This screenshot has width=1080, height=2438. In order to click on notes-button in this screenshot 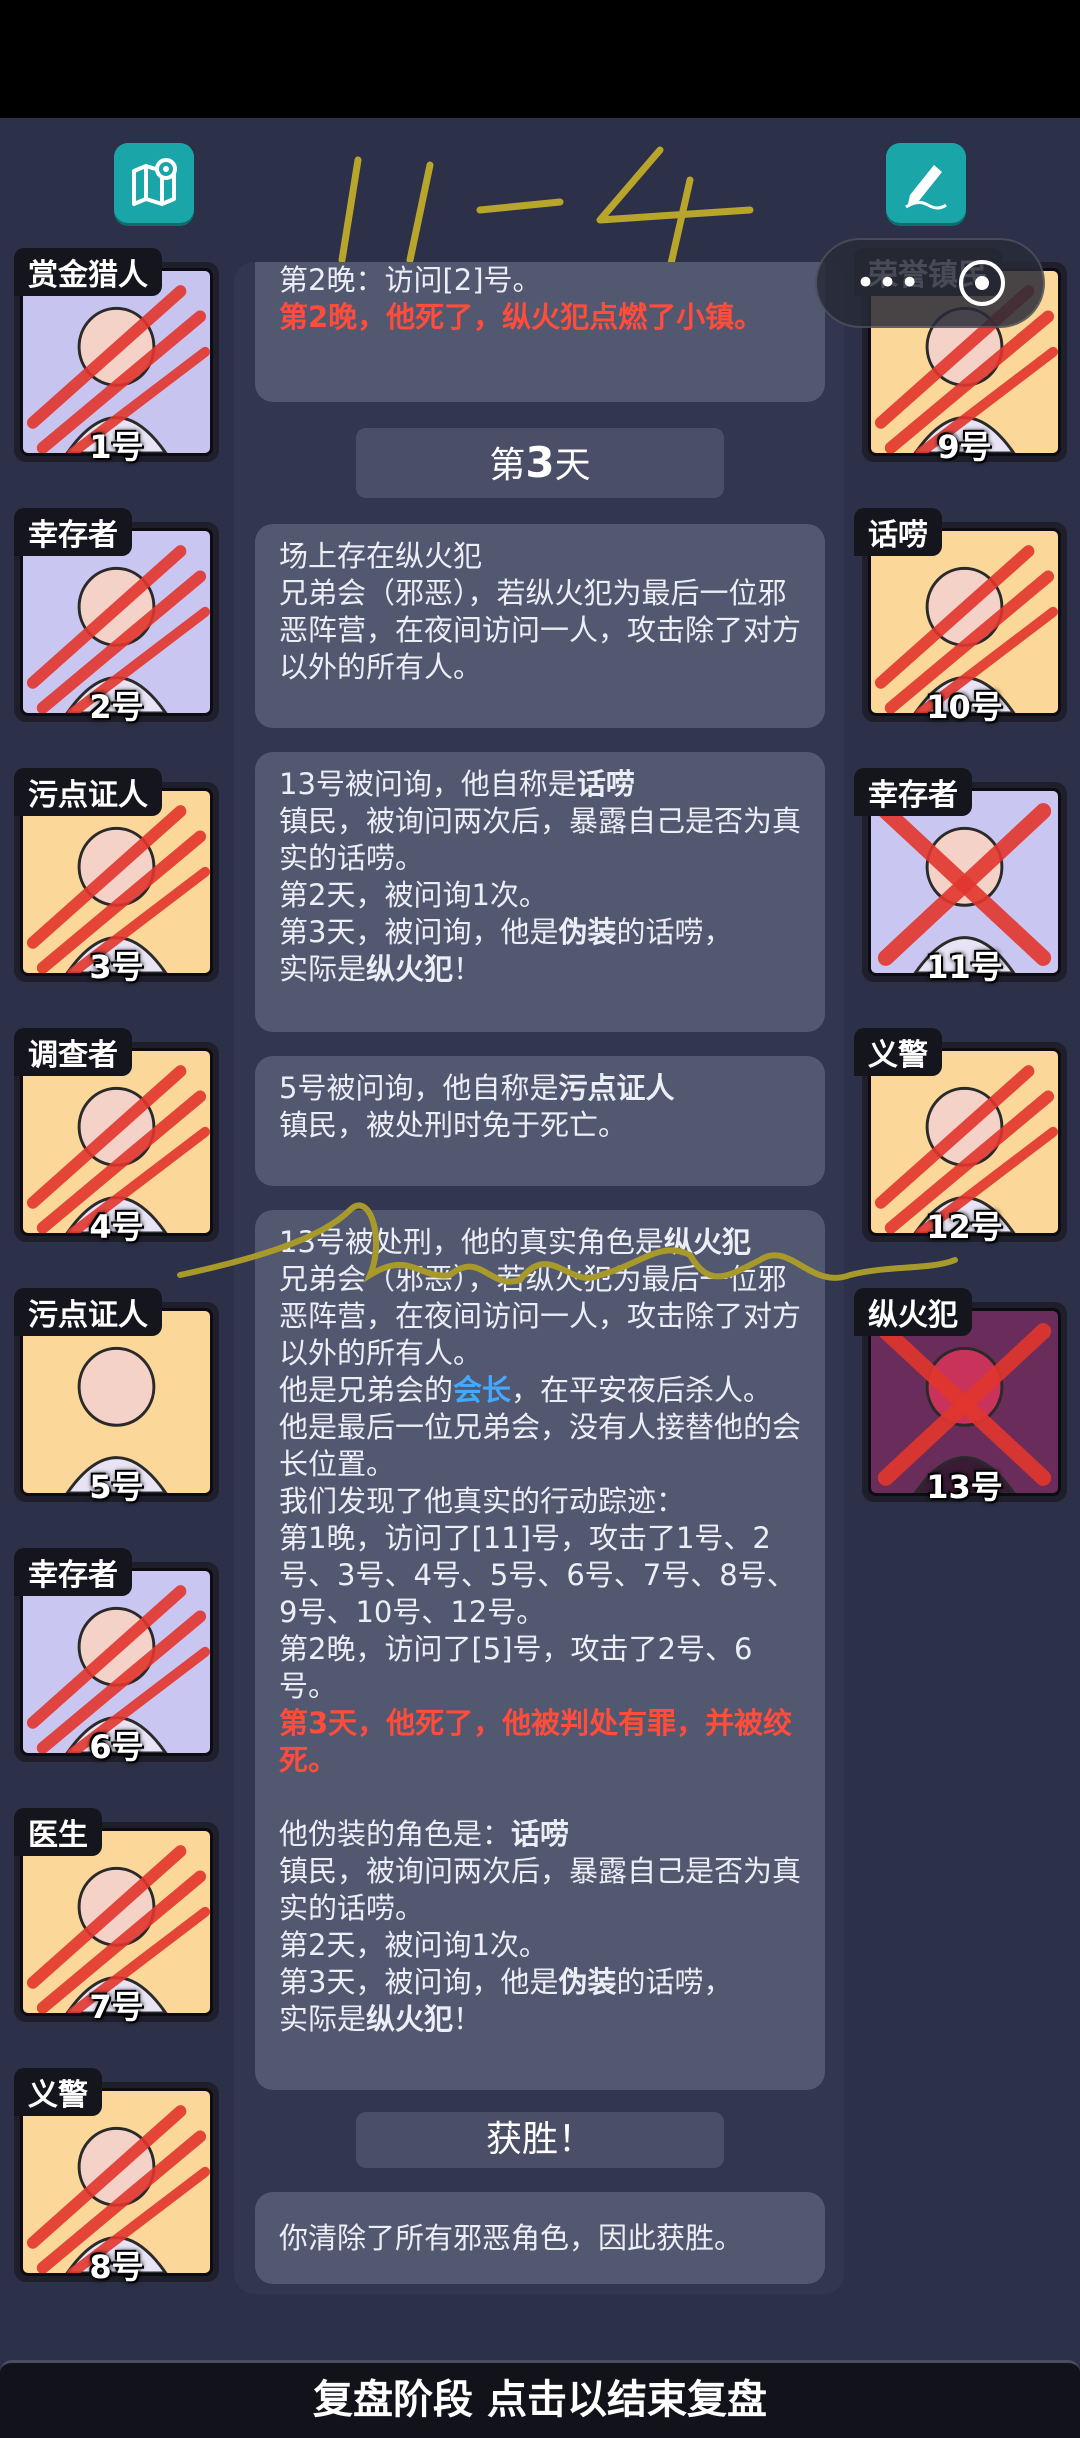, I will do `click(926, 183)`.